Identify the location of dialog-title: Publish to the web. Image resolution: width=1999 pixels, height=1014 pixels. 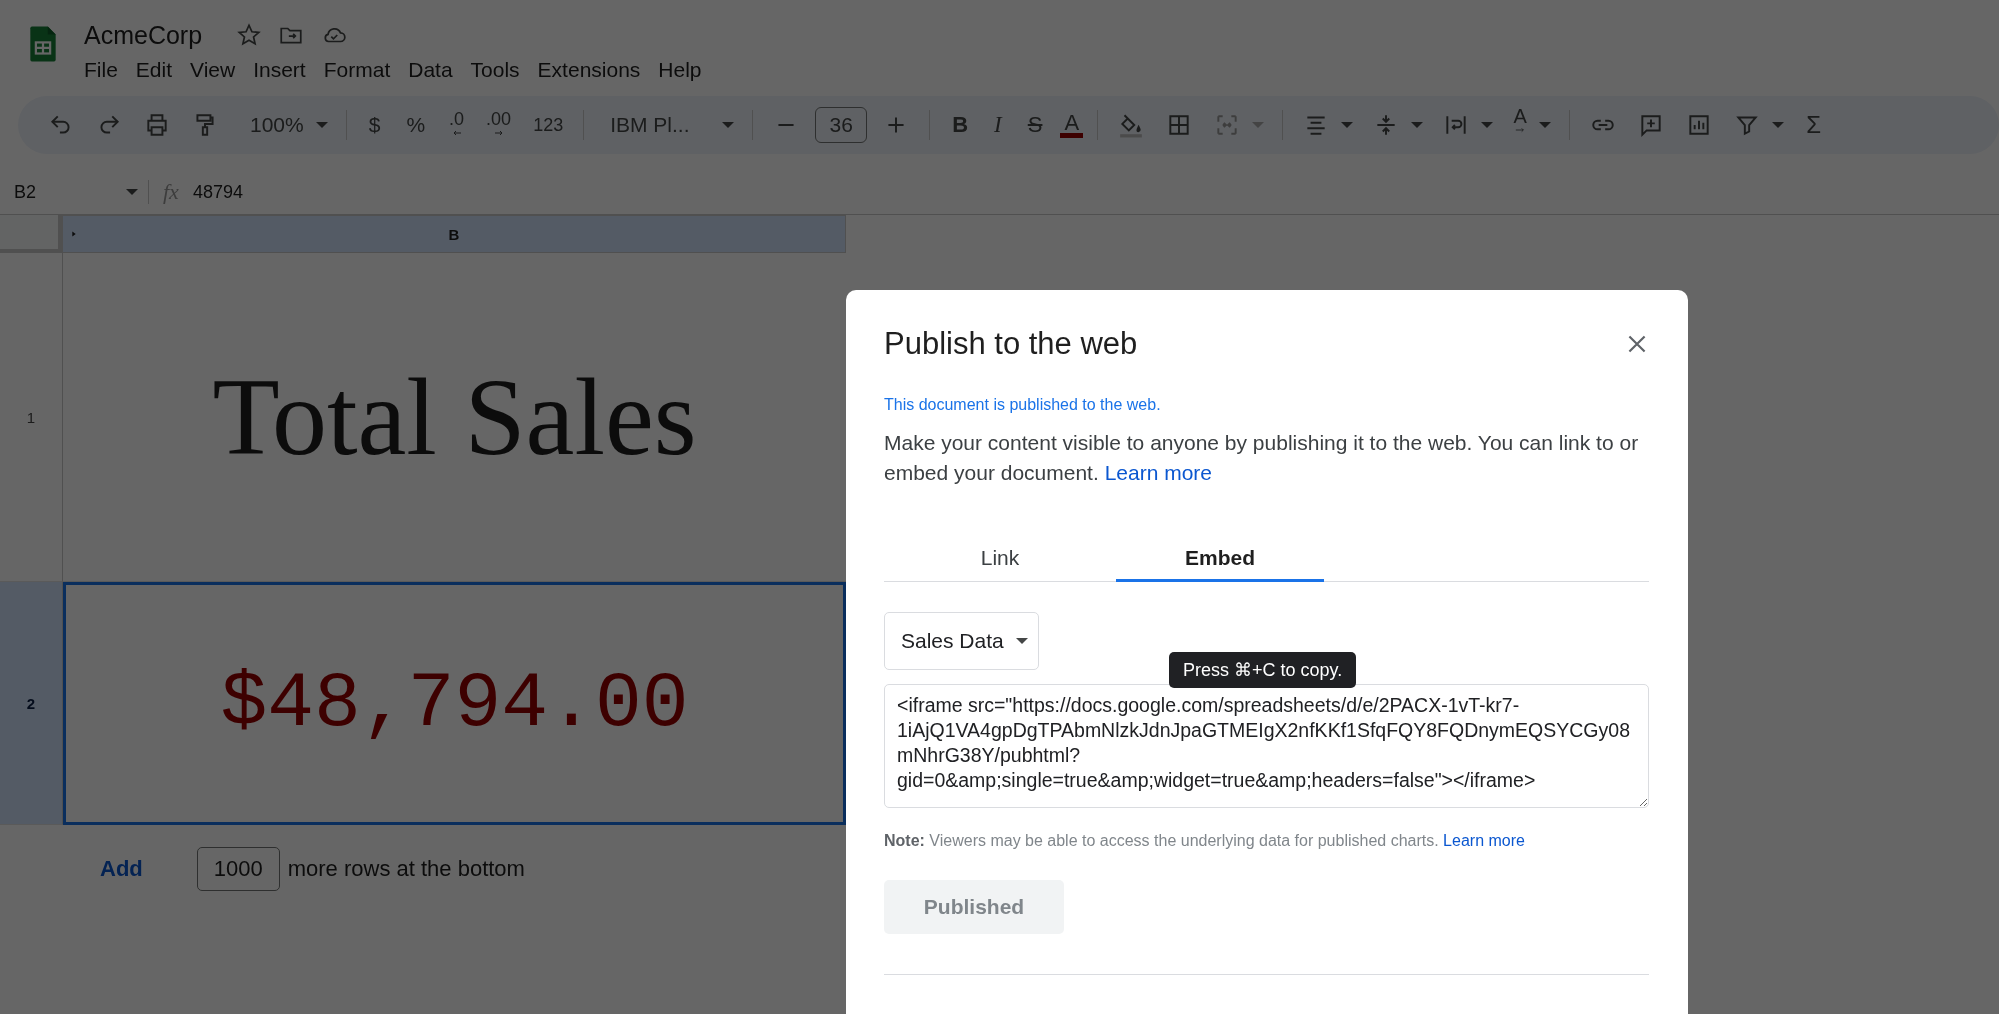
(1011, 344).